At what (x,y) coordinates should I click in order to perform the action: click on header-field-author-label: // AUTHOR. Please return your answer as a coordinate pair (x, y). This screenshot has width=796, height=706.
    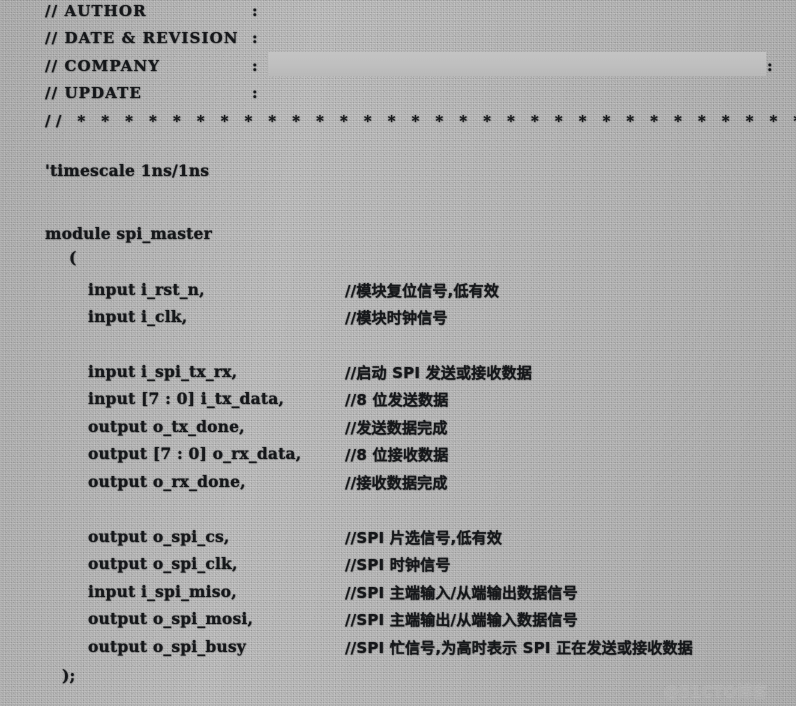
    Looking at the image, I should click on (96, 11).